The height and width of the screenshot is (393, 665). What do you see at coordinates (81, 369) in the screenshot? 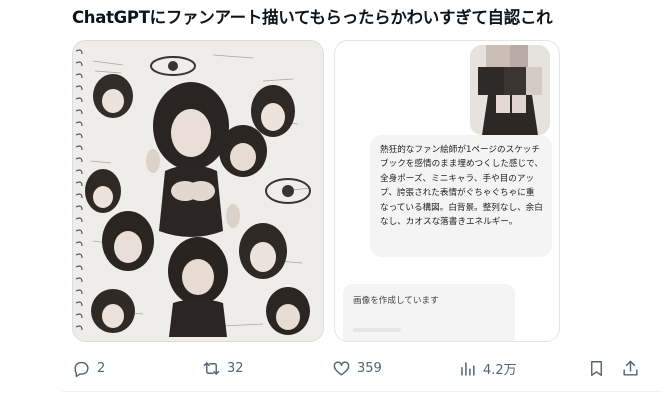
I see `reply-icon` at bounding box center [81, 369].